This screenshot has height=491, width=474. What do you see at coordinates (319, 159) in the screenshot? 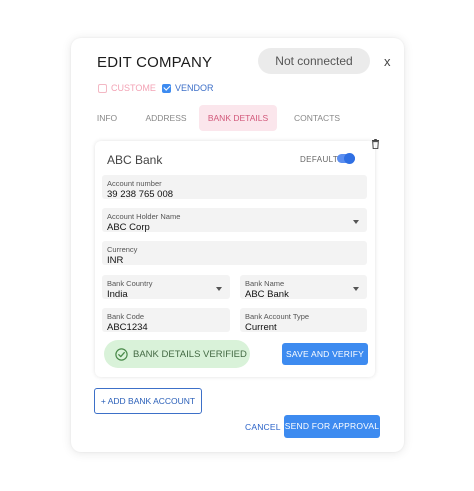
I see `default-toggle-label: DEFAULT` at bounding box center [319, 159].